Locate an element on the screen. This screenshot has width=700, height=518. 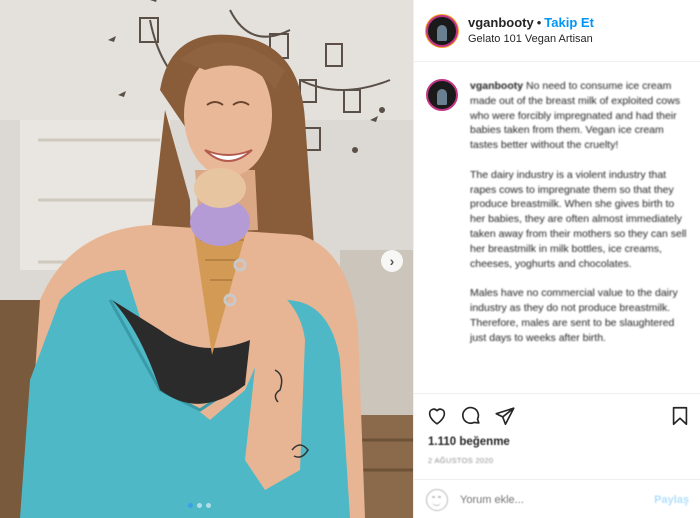
bookmark-icon is located at coordinates (680, 416).